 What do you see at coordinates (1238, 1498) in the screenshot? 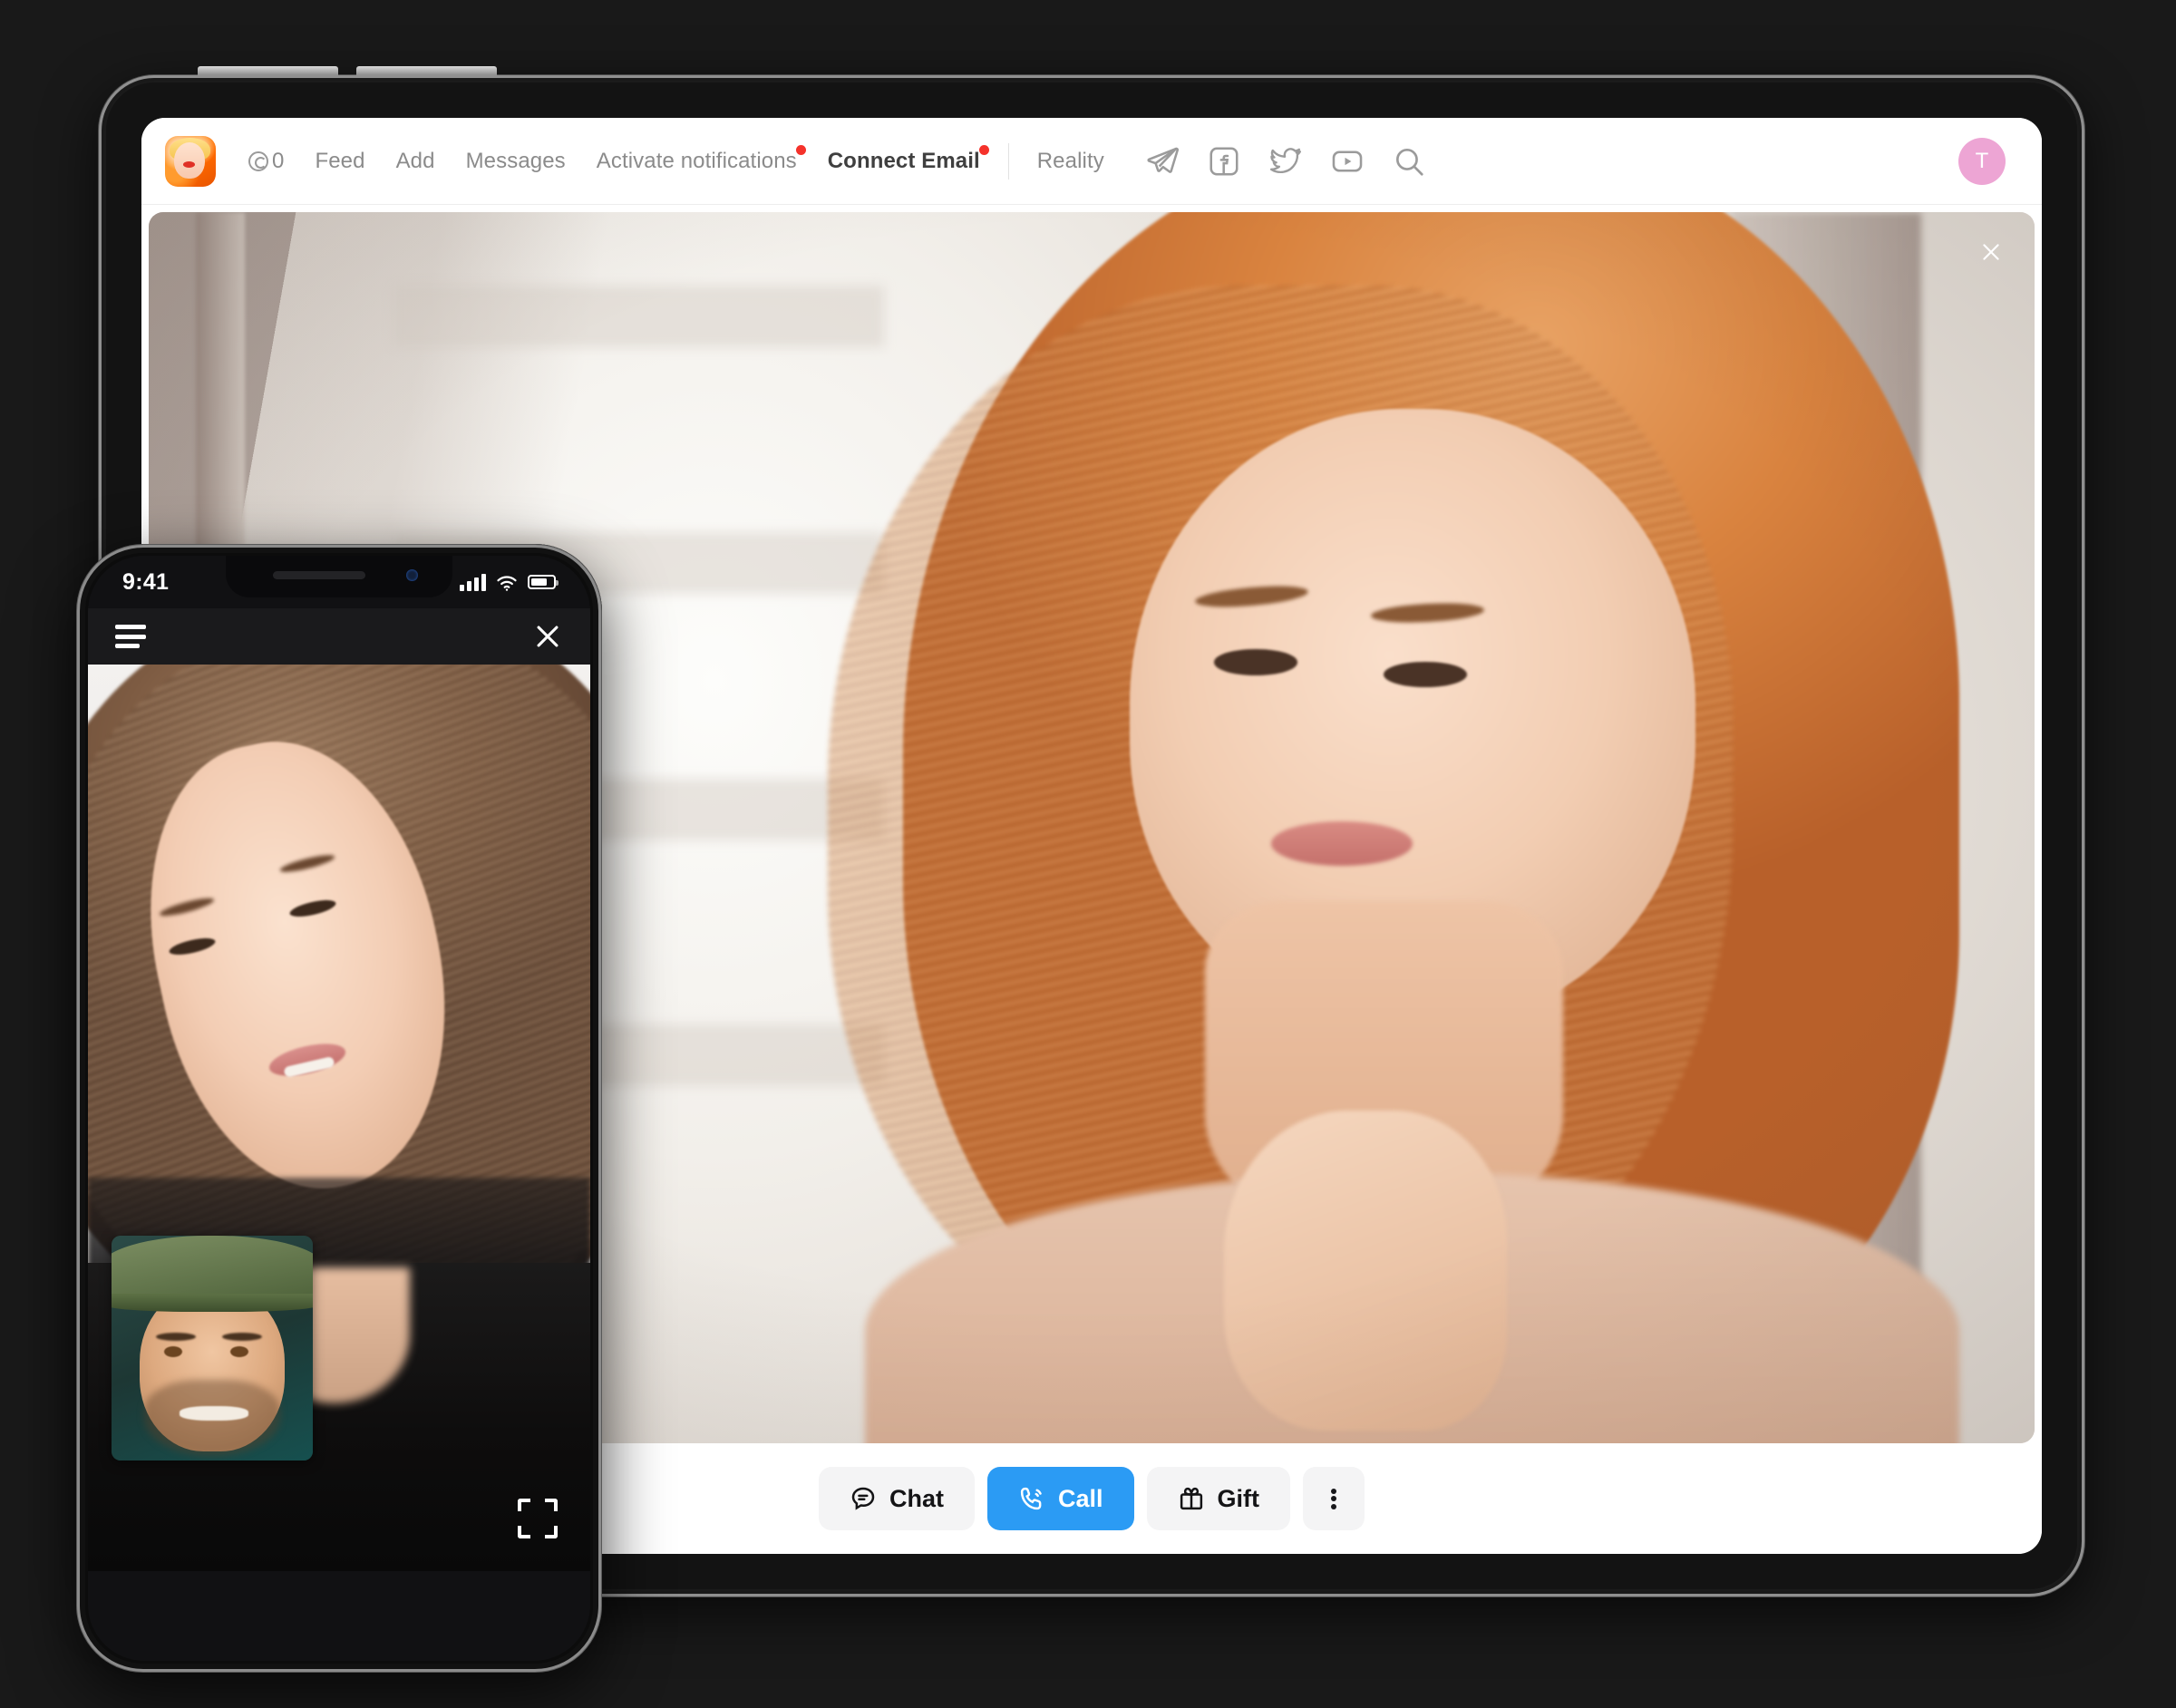
I see `gift-label: Gift` at bounding box center [1238, 1498].